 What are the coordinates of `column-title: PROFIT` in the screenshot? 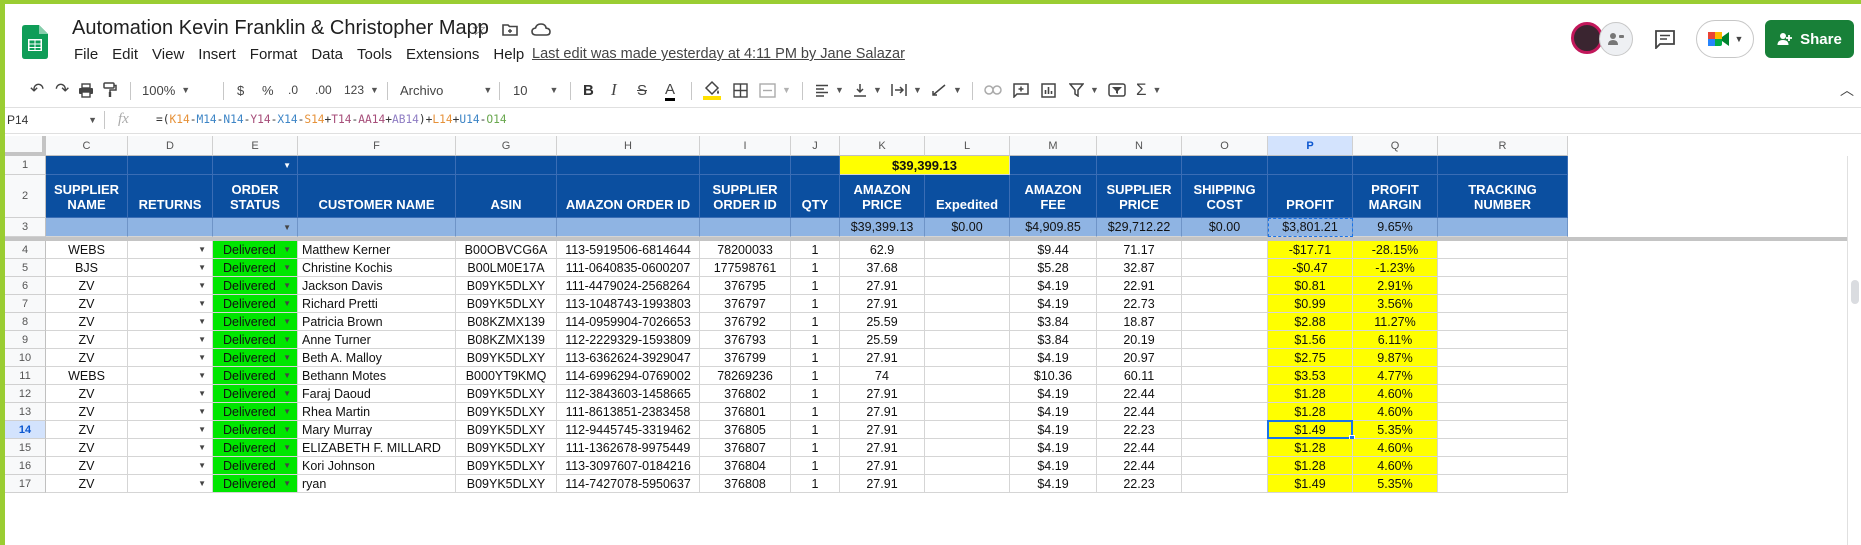 It's located at (1310, 196).